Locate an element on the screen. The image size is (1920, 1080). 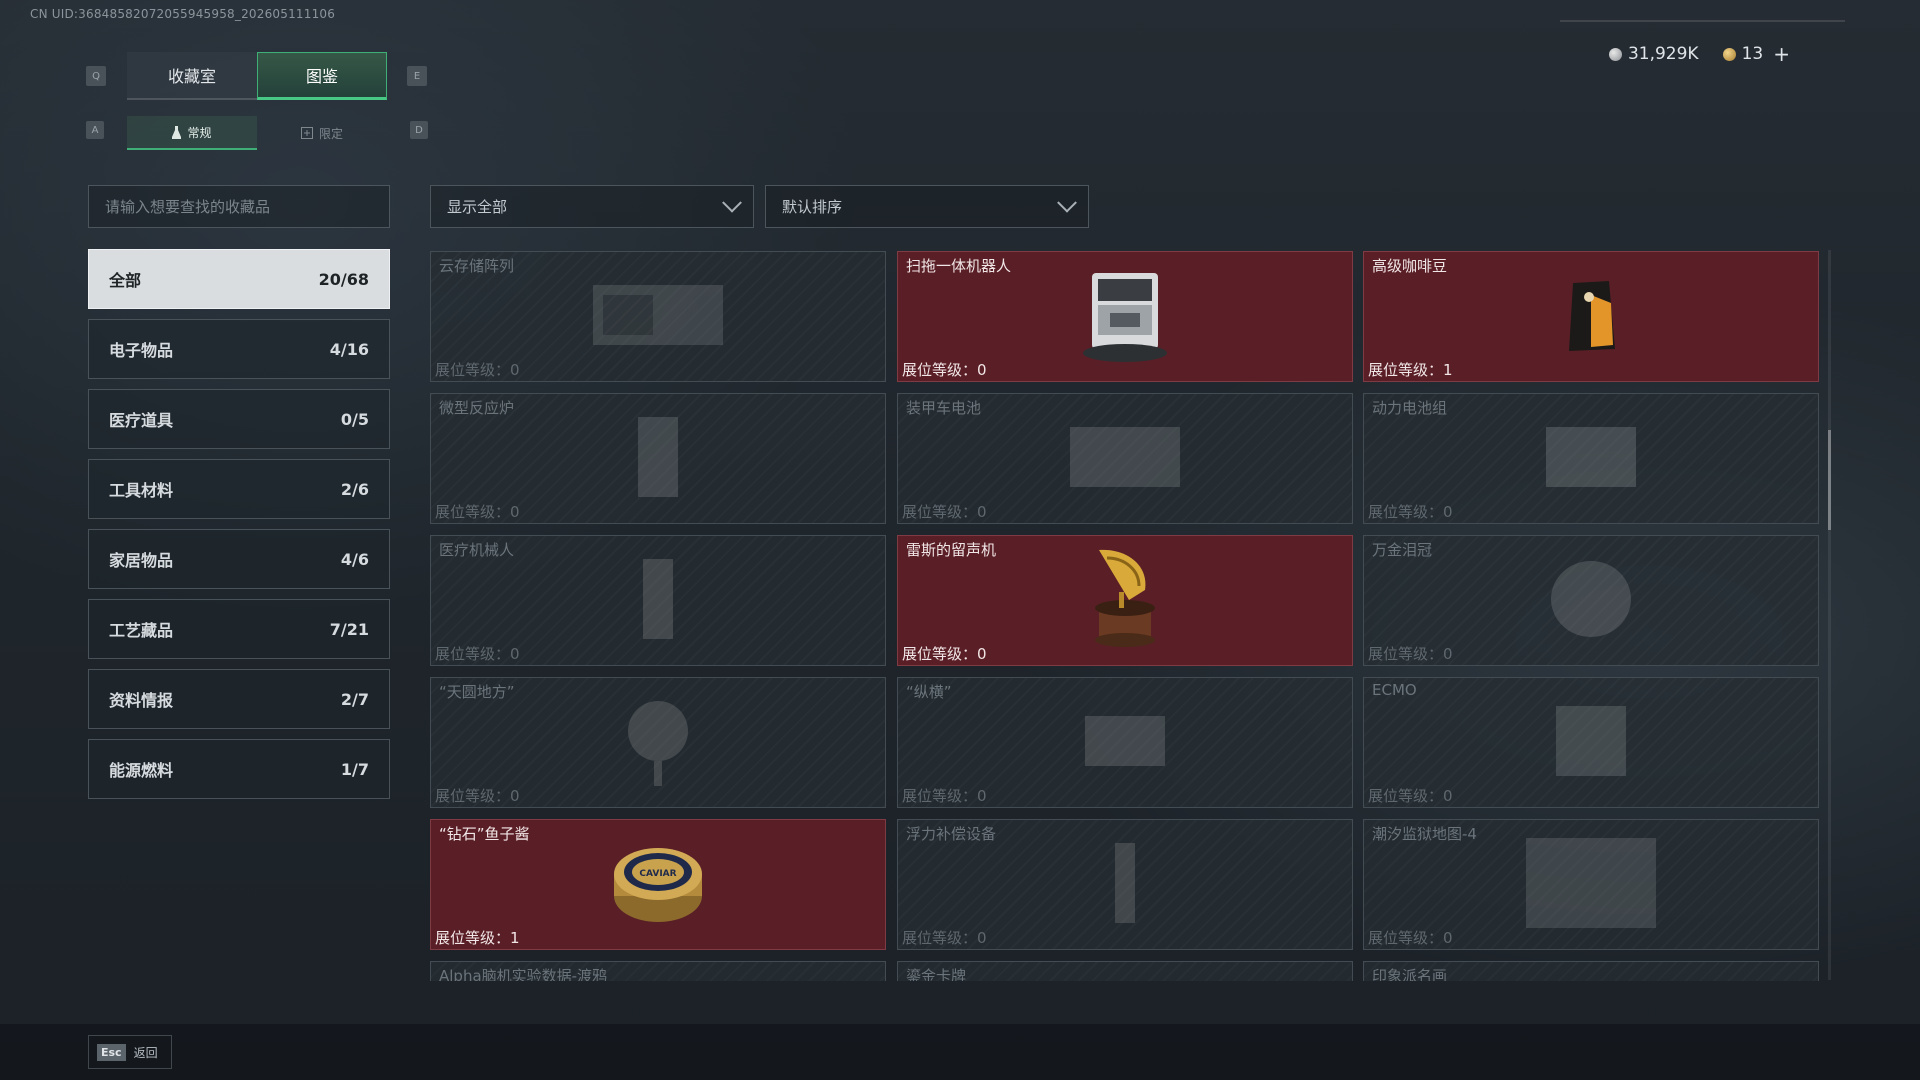
gold-amount: 13 is located at coordinates (1752, 54).